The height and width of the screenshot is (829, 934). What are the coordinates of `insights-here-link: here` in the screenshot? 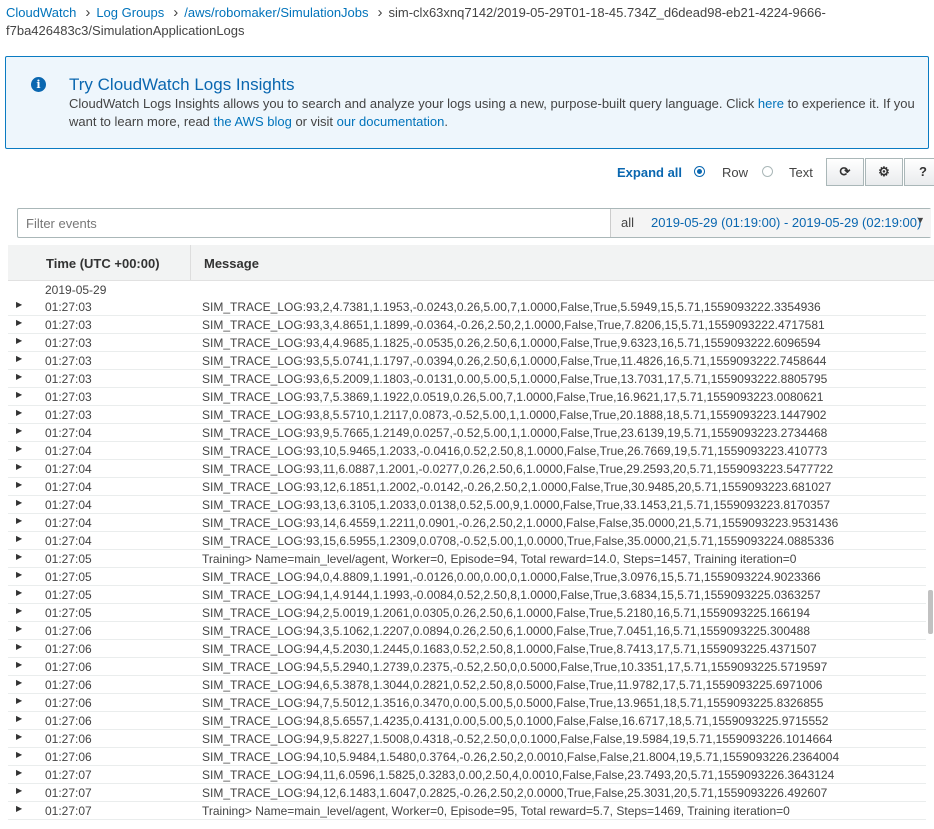 It's located at (771, 103).